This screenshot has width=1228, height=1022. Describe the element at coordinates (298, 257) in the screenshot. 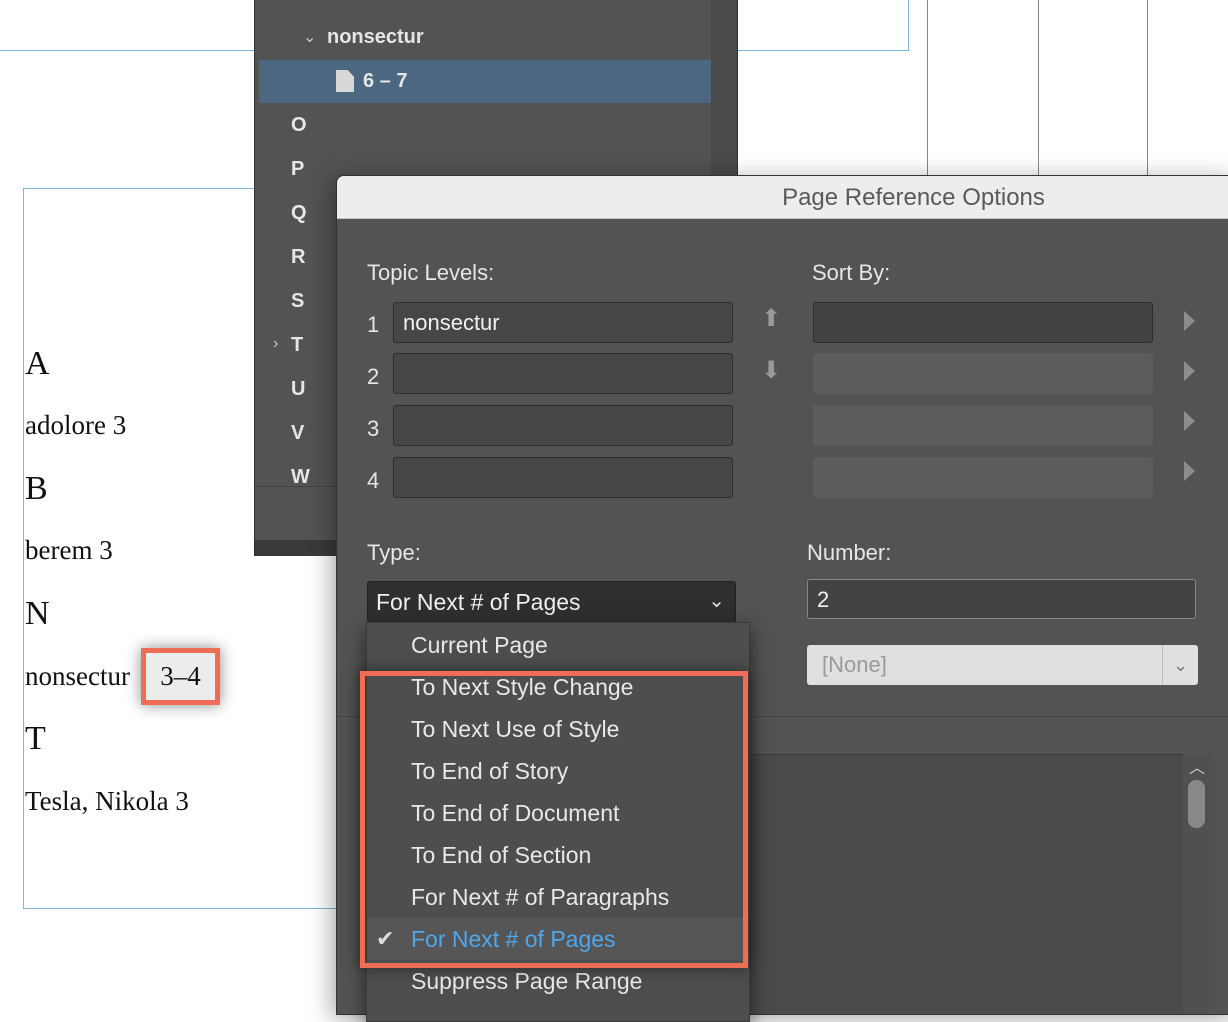

I see `tree-letter-r: R` at that location.